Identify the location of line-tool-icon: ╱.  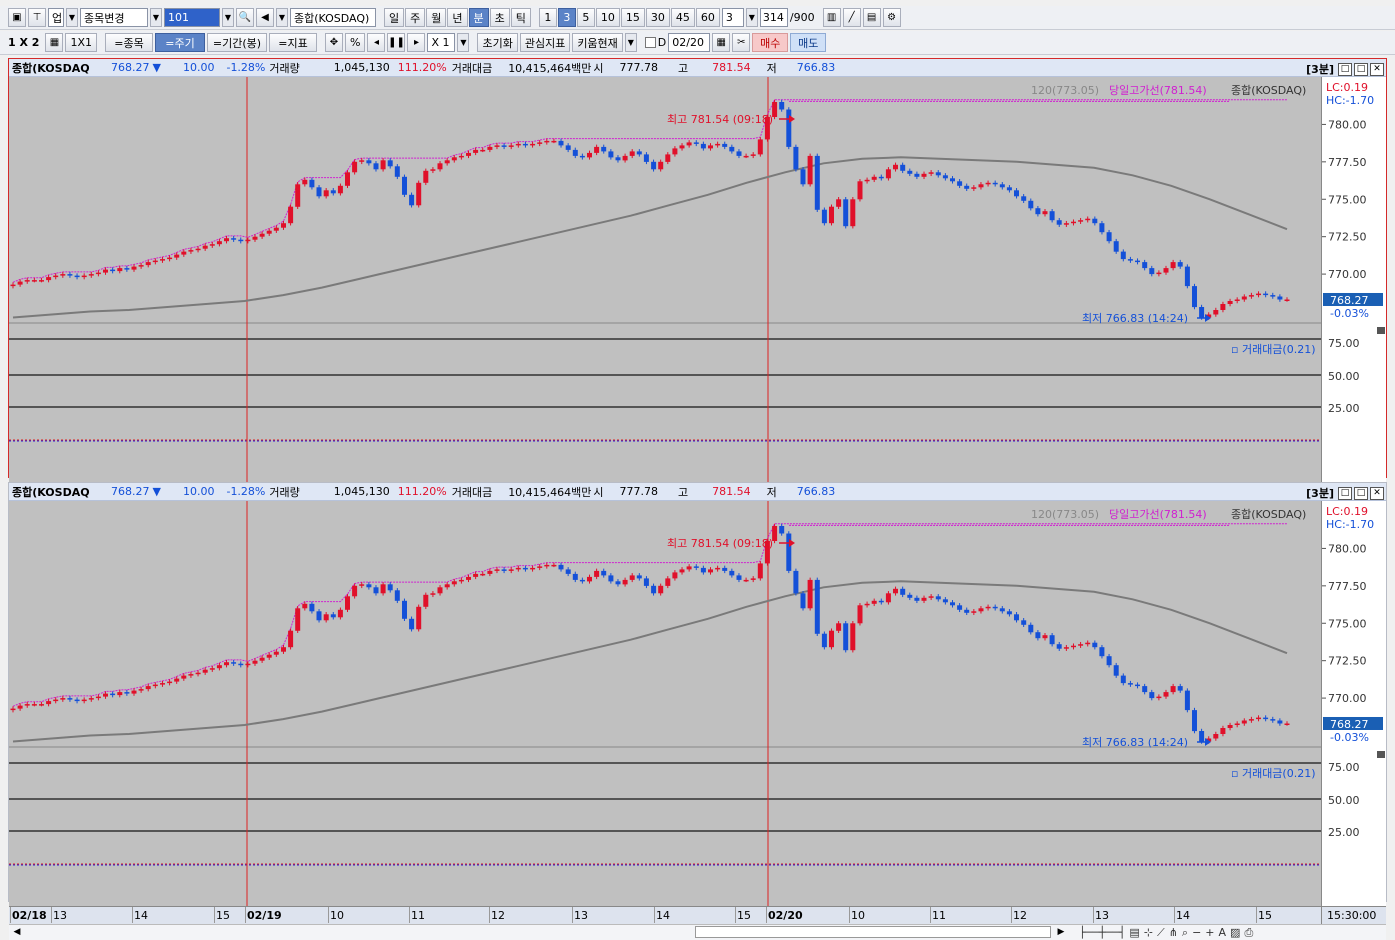
(851, 17).